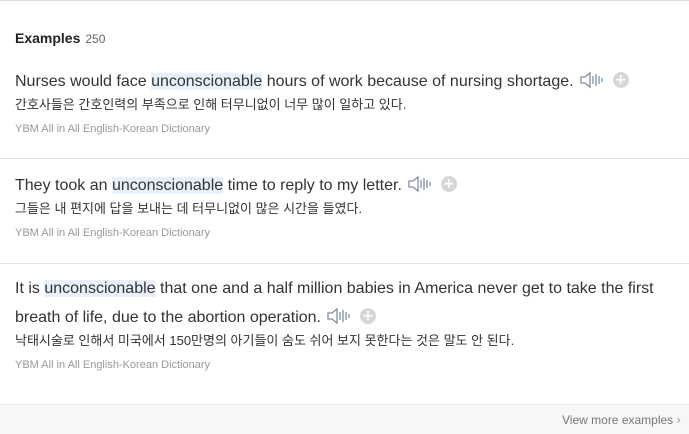  I want to click on view-more-label: View more examples, so click(618, 420).